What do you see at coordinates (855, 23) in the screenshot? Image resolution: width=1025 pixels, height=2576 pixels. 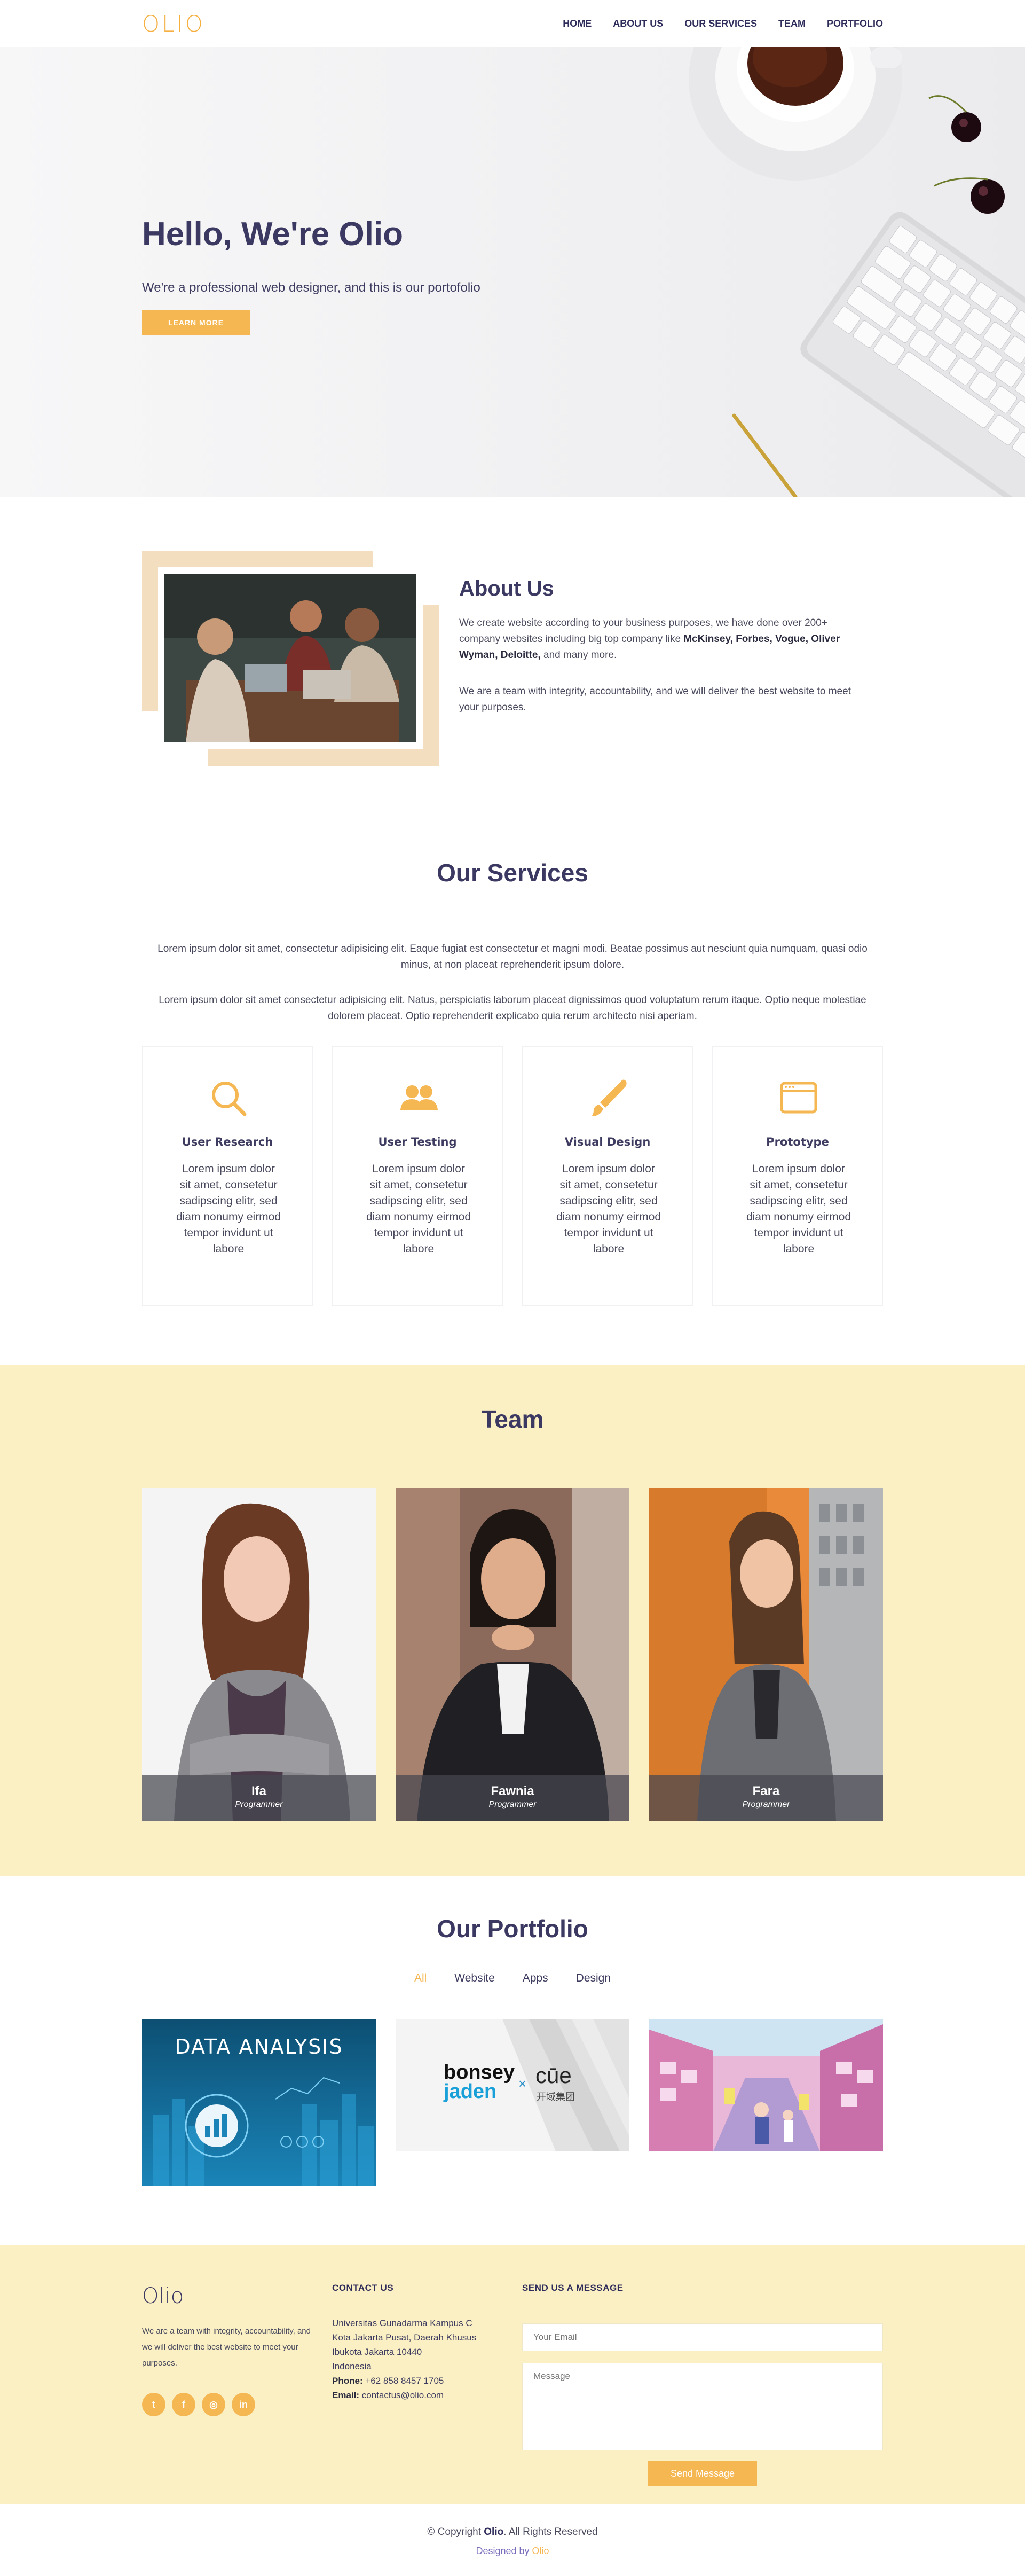 I see `nav-link-portfolio: PORTFOLIO` at bounding box center [855, 23].